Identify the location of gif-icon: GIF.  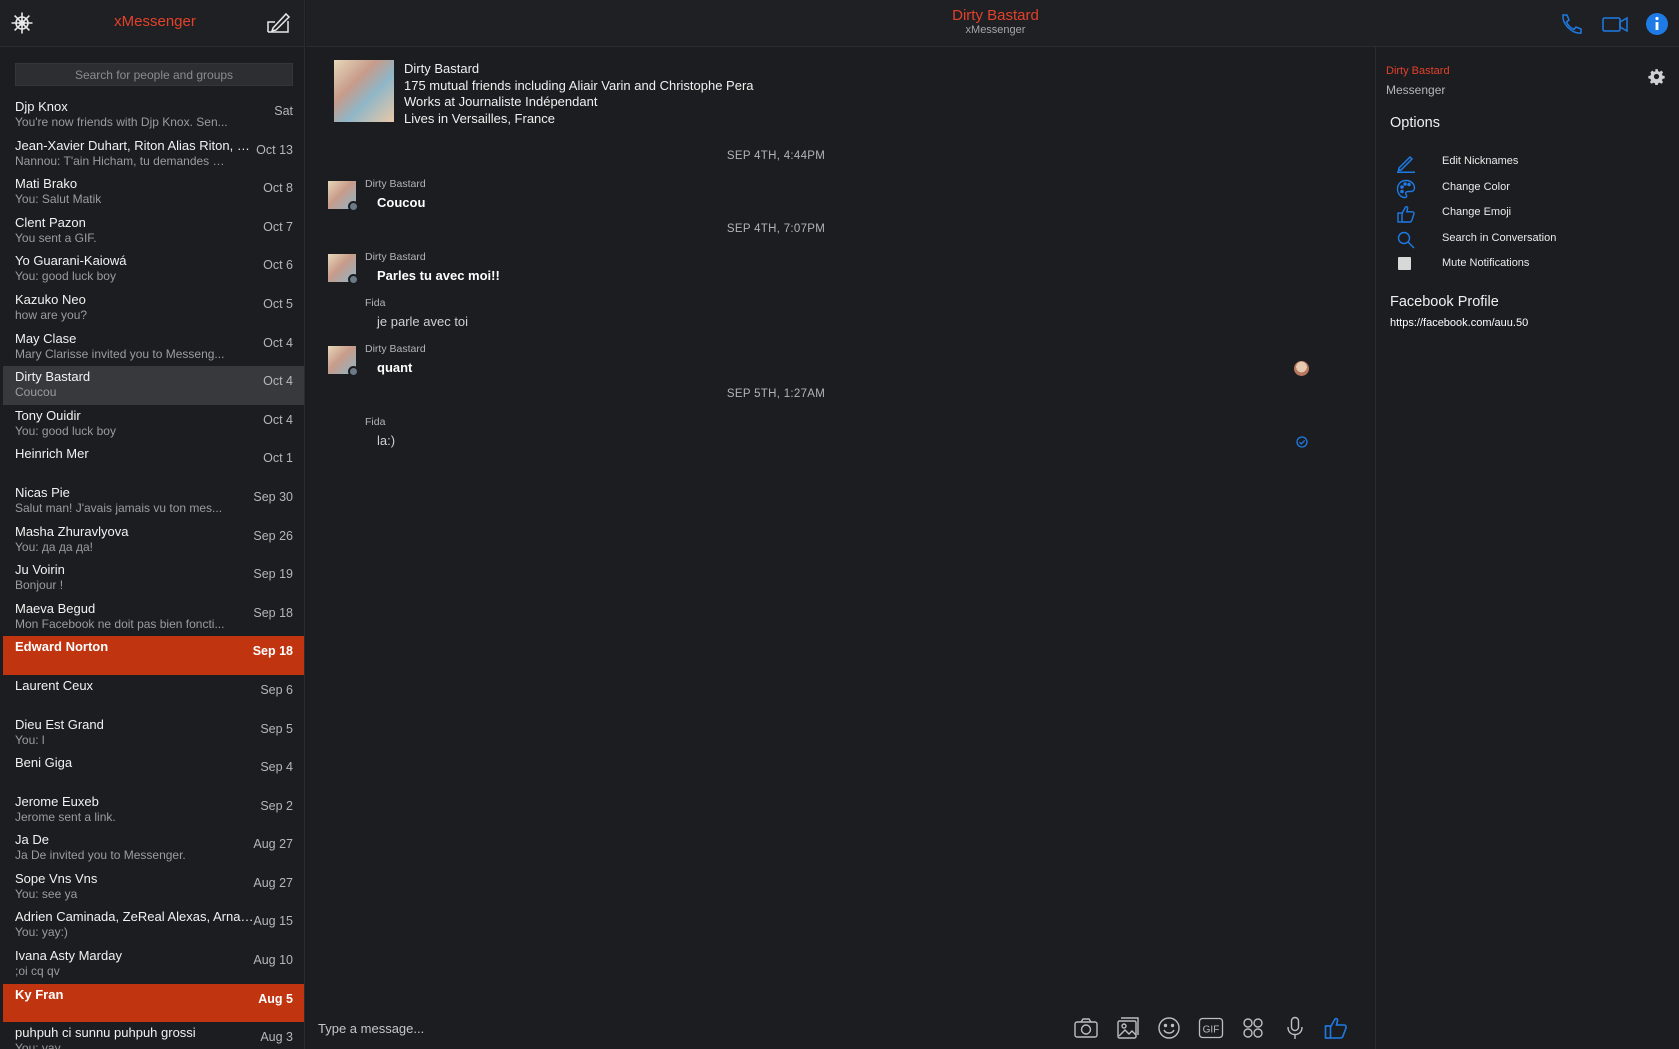
(1211, 1028).